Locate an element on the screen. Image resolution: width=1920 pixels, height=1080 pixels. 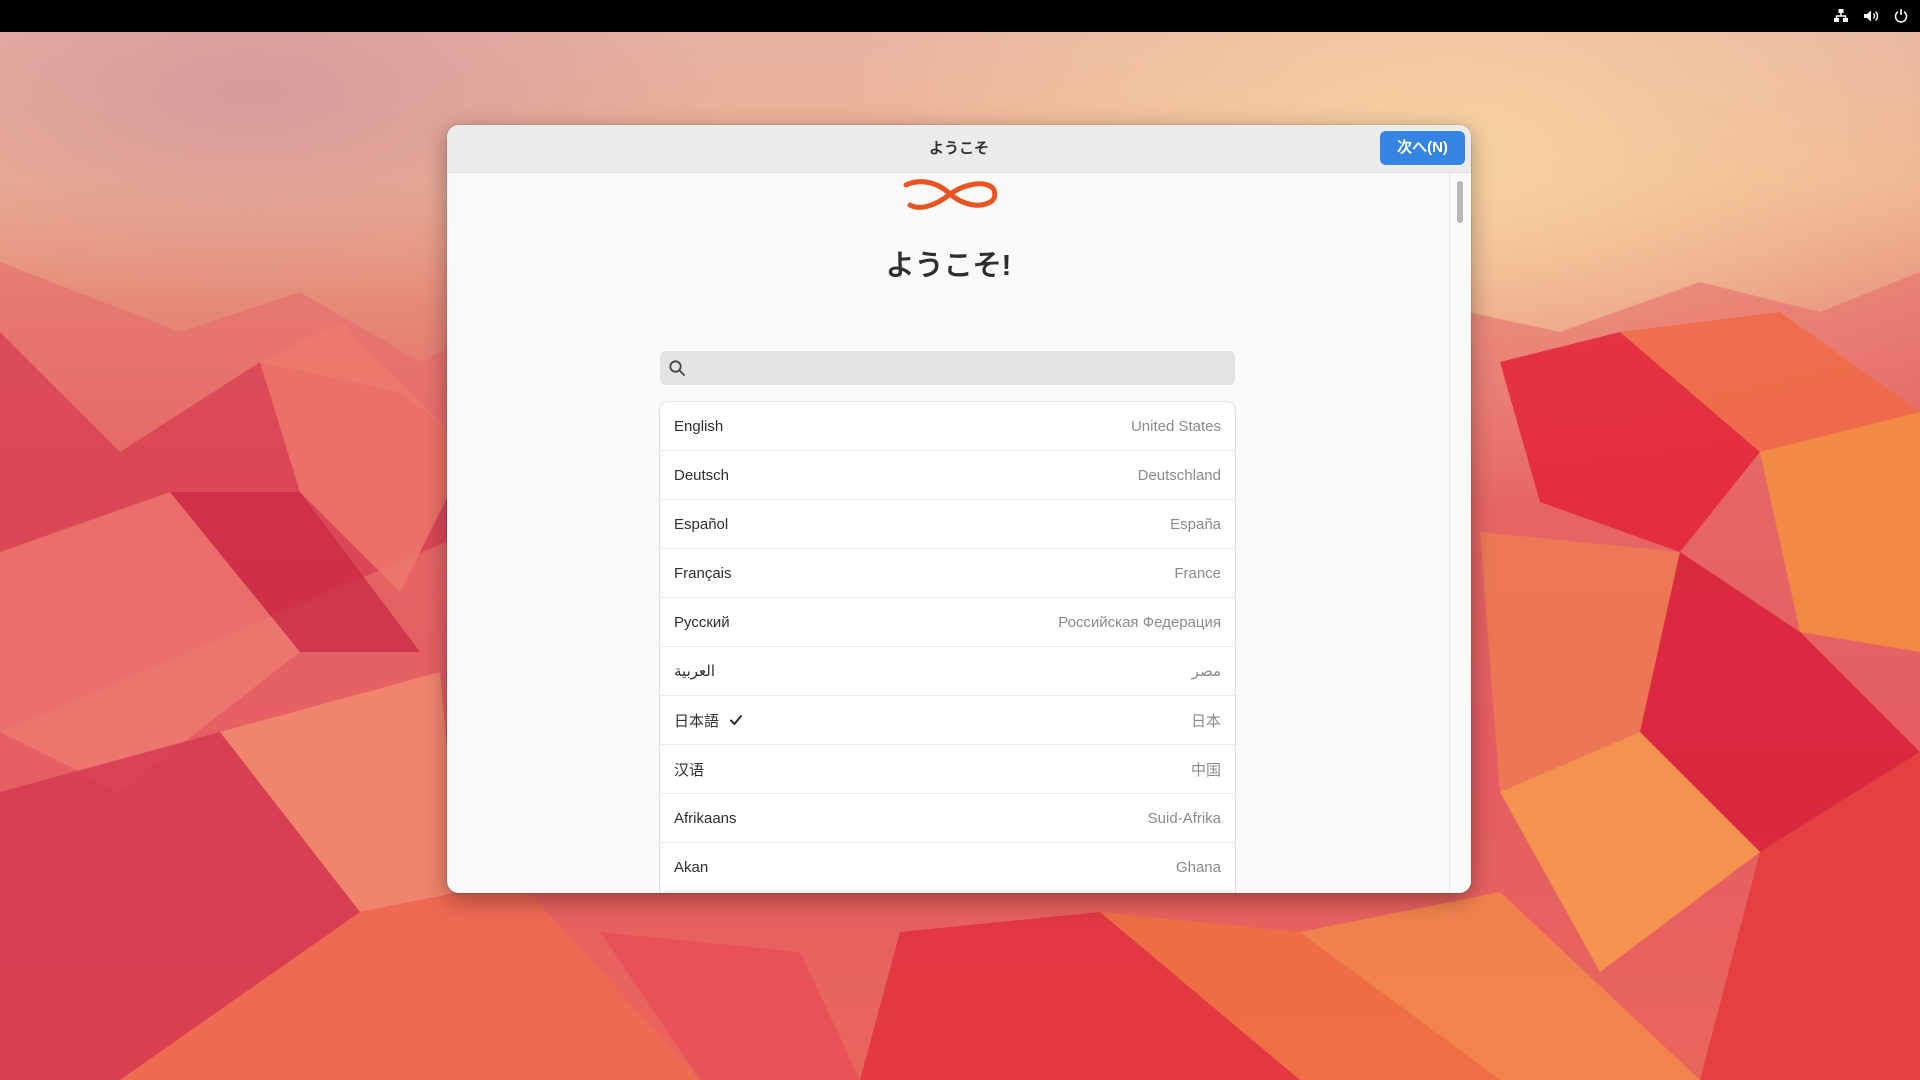
language-region: United States is located at coordinates (1175, 426).